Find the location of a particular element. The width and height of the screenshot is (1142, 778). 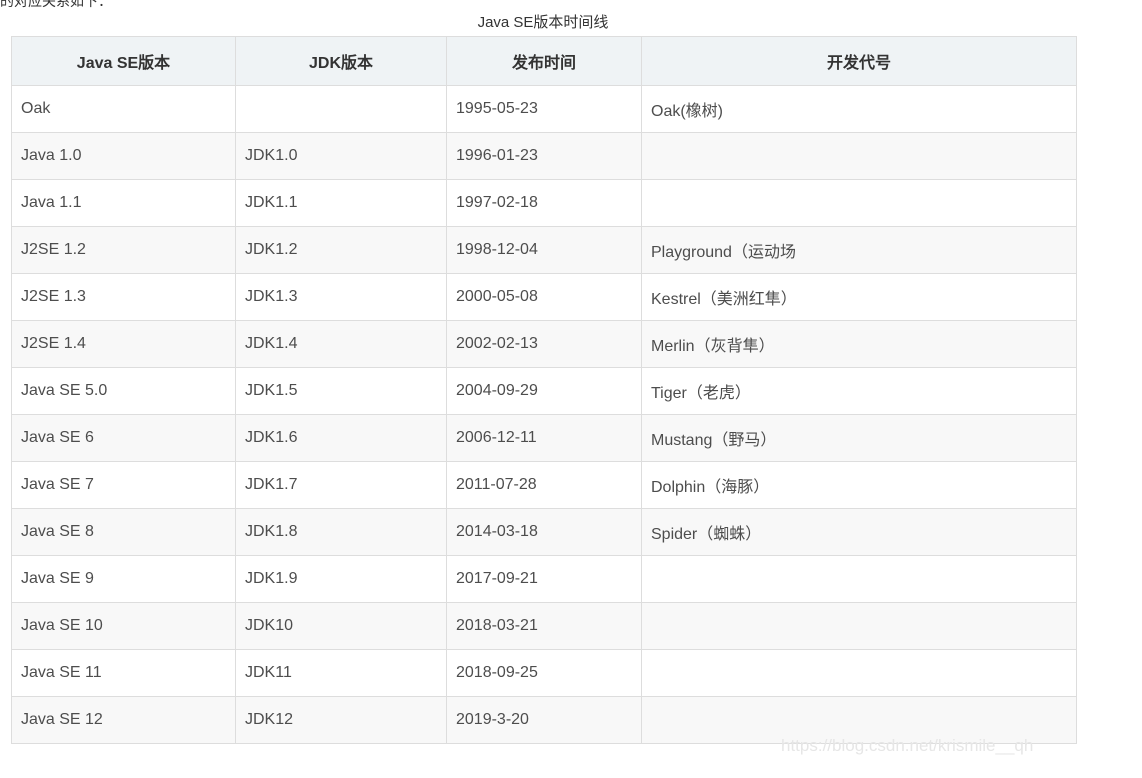

table-row: J2SE 1.4 JDK1.4 2002-02-13 Merlin（灰背隼） is located at coordinates (544, 344).